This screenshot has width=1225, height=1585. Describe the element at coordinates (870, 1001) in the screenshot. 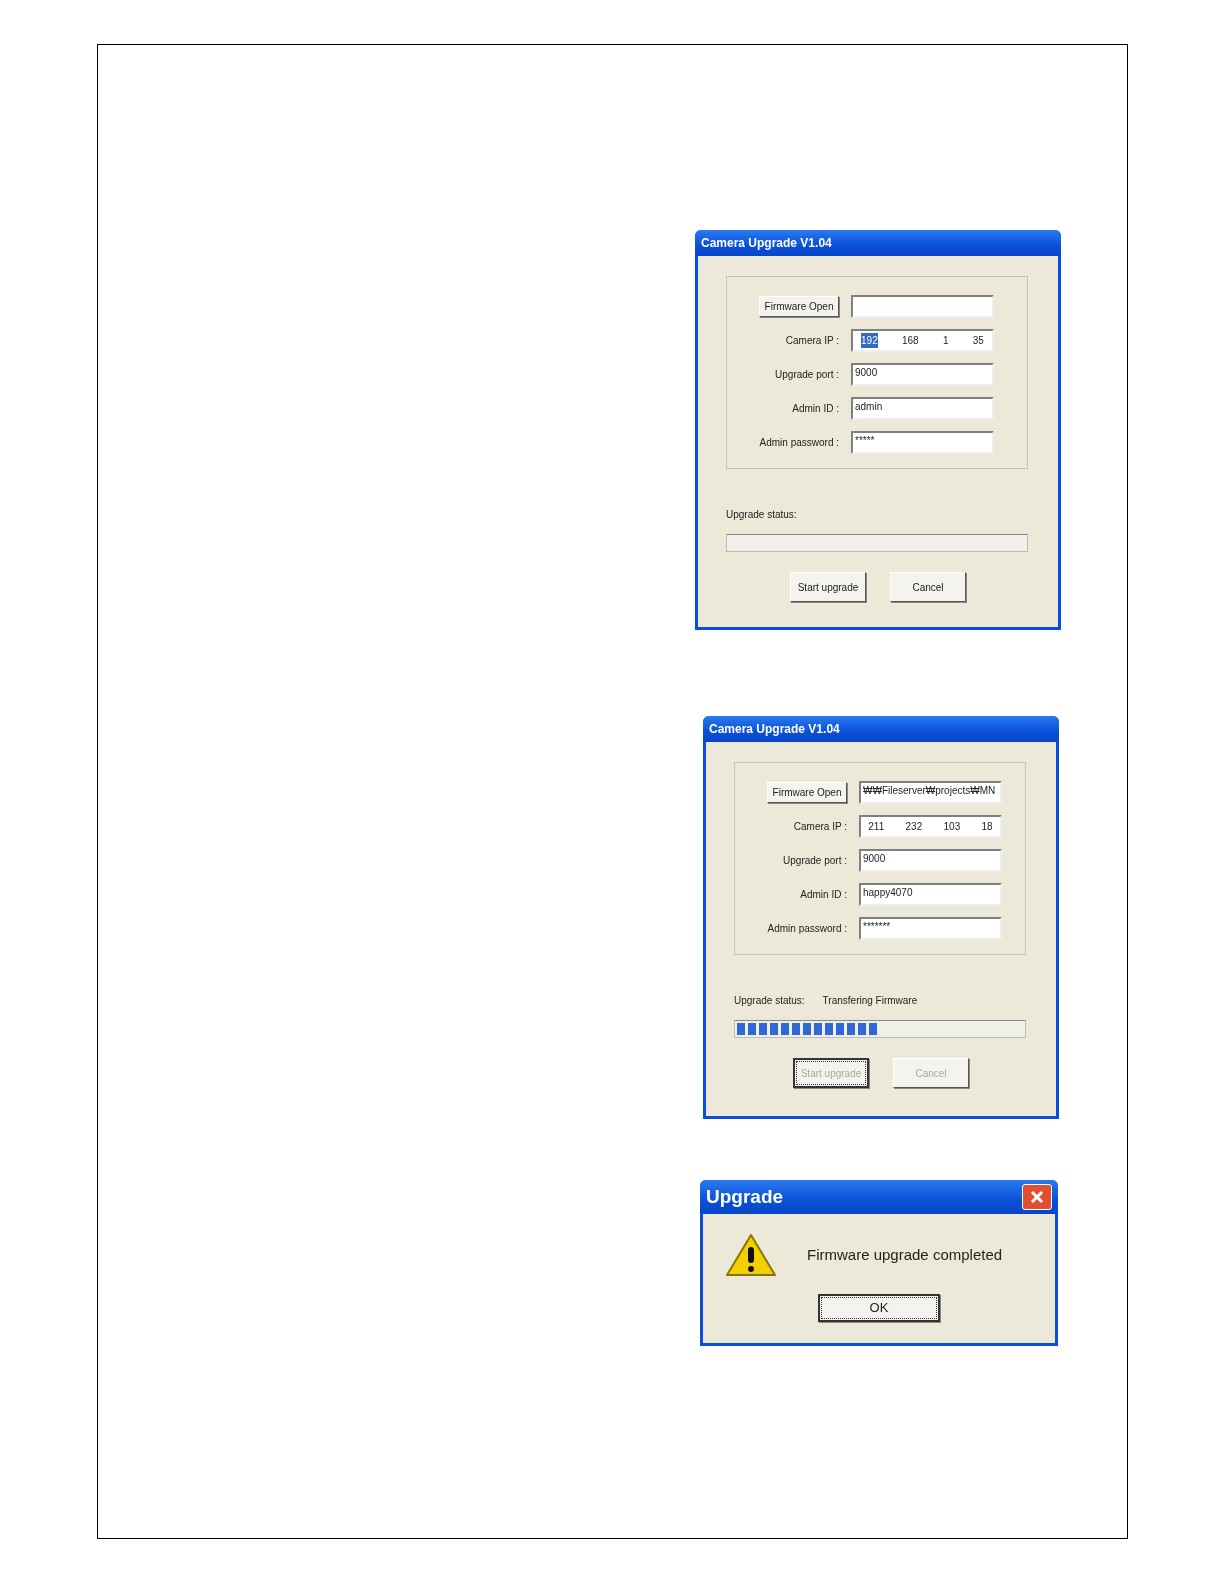

I see `status-text: Transfering Firmware` at that location.